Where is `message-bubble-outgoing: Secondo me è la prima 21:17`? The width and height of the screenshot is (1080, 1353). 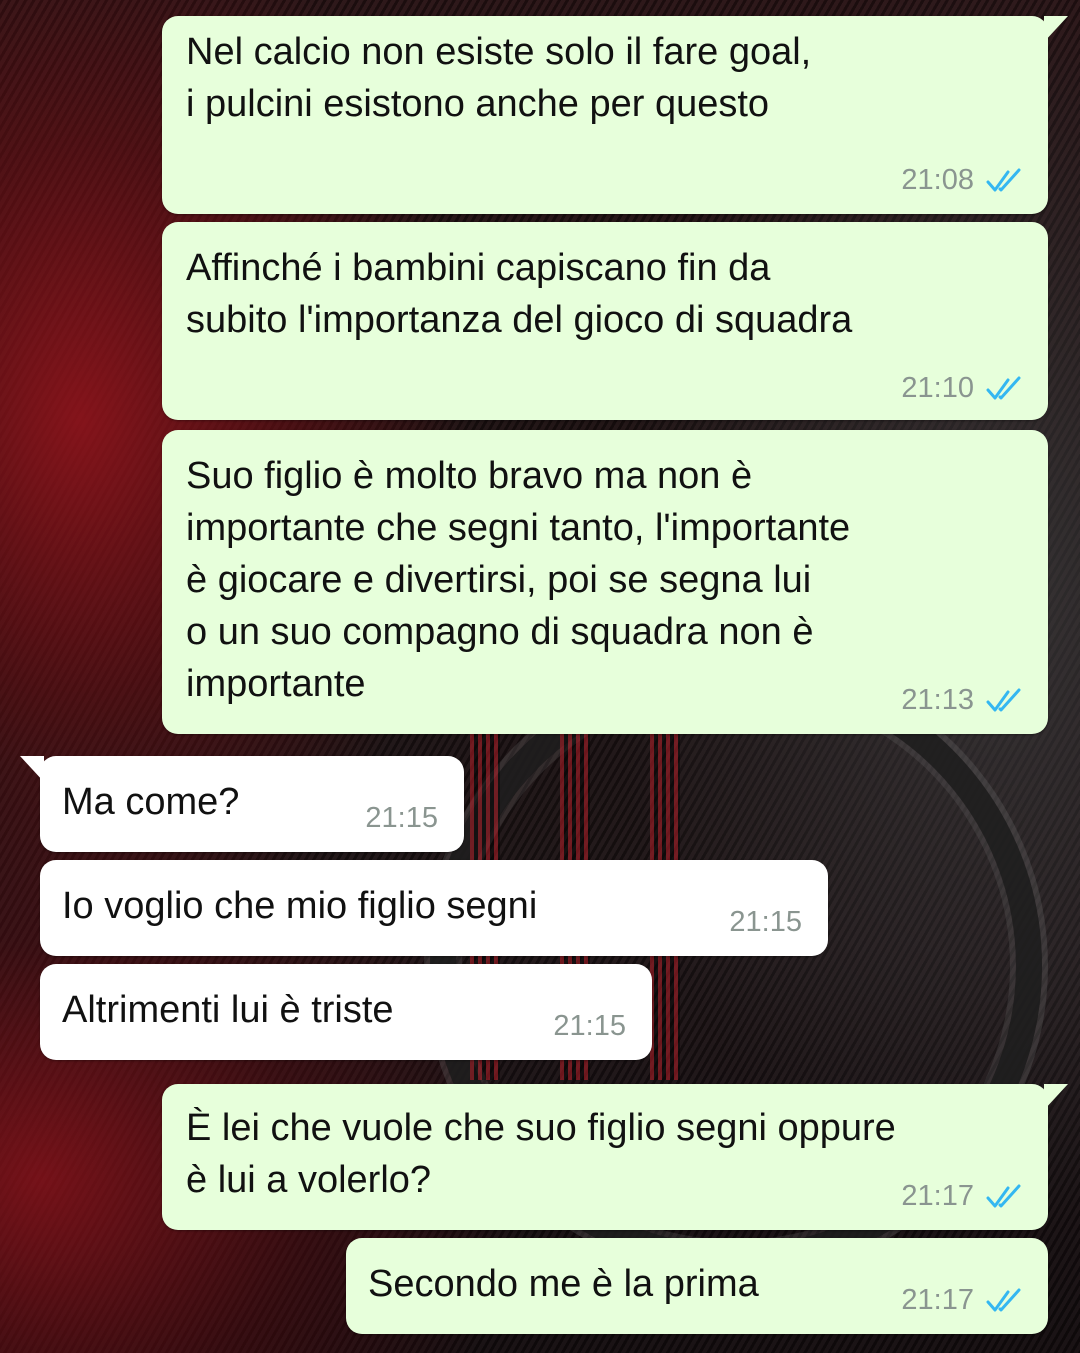
message-bubble-outgoing: Secondo me è la prima 21:17 is located at coordinates (697, 1286).